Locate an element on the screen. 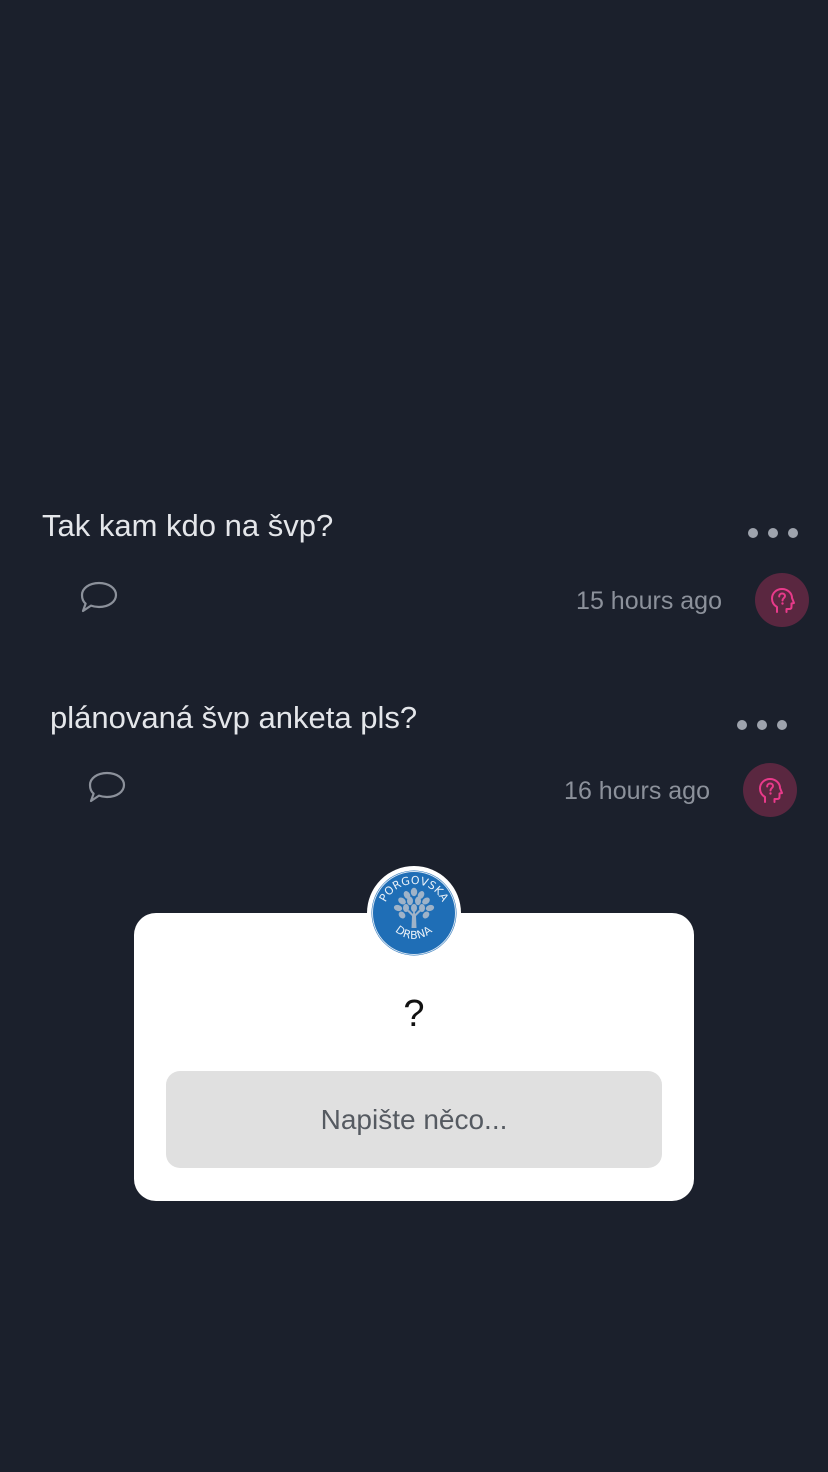 The image size is (828, 1472). post-item: plánovaná švp anketa pls? 16 hours ago is located at coordinates (414, 772).